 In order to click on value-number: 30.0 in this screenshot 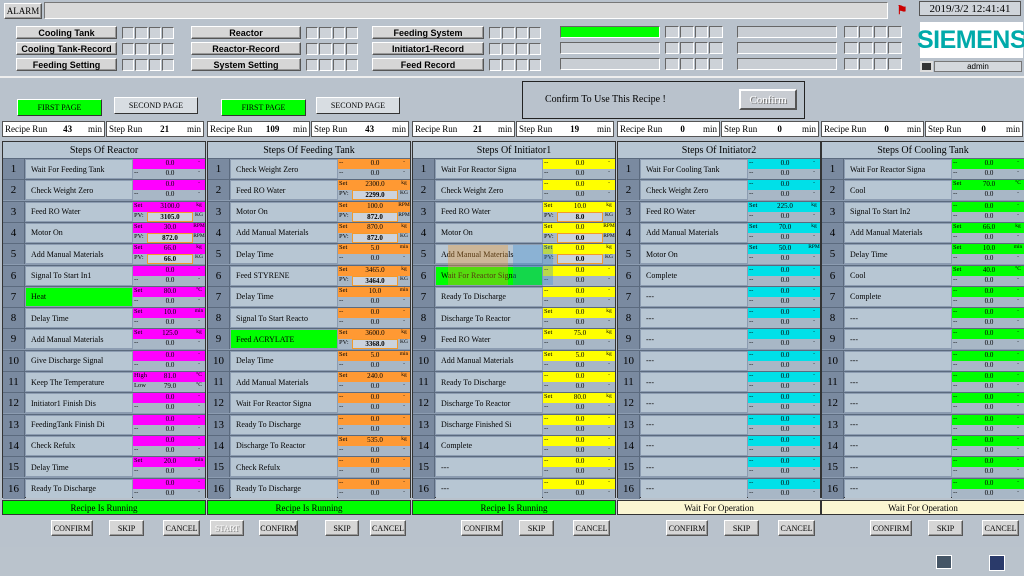, I will do `click(170, 228)`.